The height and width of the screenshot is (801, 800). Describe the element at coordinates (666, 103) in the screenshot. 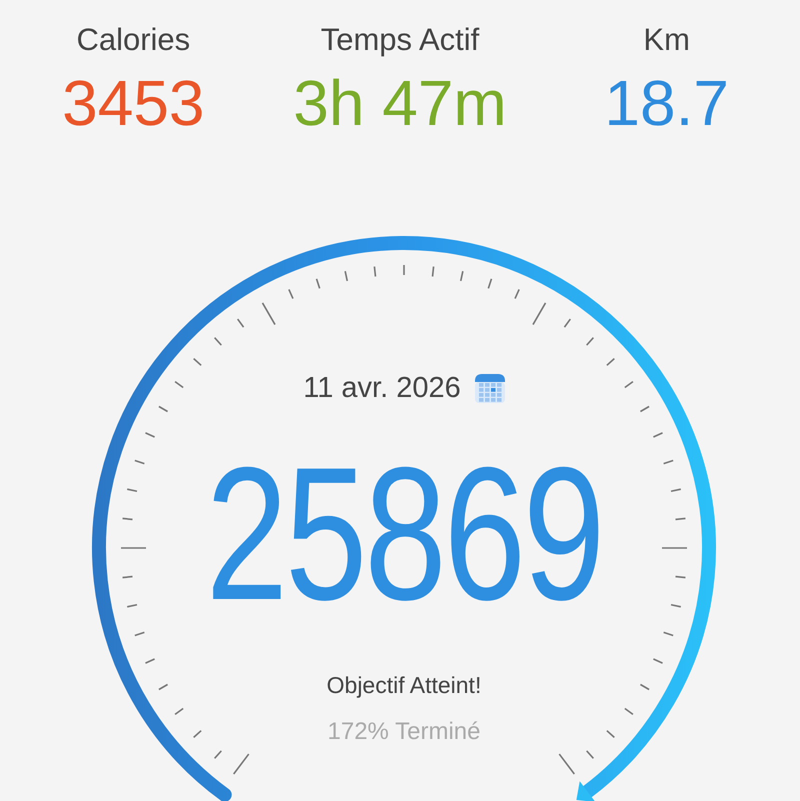

I see `stat-value: 18.7` at that location.